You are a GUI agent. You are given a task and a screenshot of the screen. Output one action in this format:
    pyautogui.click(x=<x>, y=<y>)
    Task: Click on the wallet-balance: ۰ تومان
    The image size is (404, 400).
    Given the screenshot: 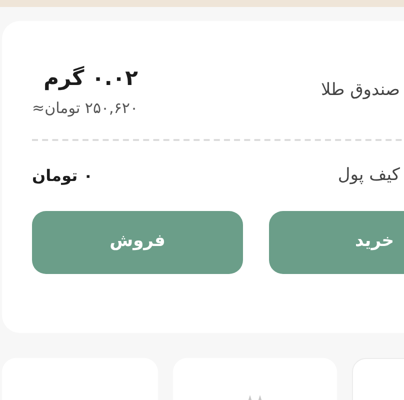 What is the action you would take?
    pyautogui.click(x=62, y=175)
    